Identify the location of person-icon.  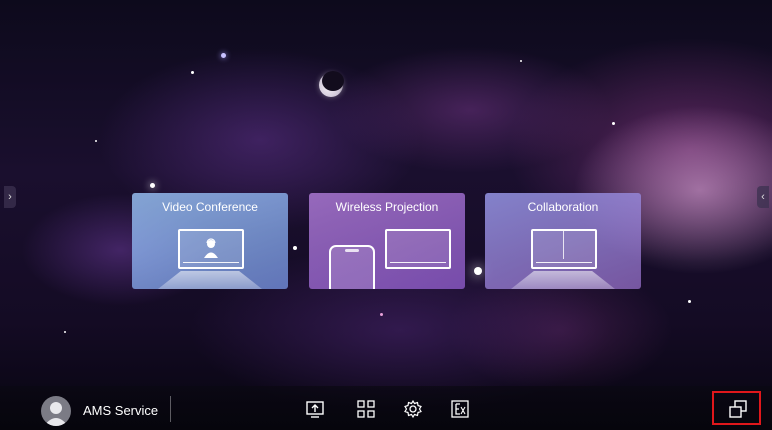
(211, 248).